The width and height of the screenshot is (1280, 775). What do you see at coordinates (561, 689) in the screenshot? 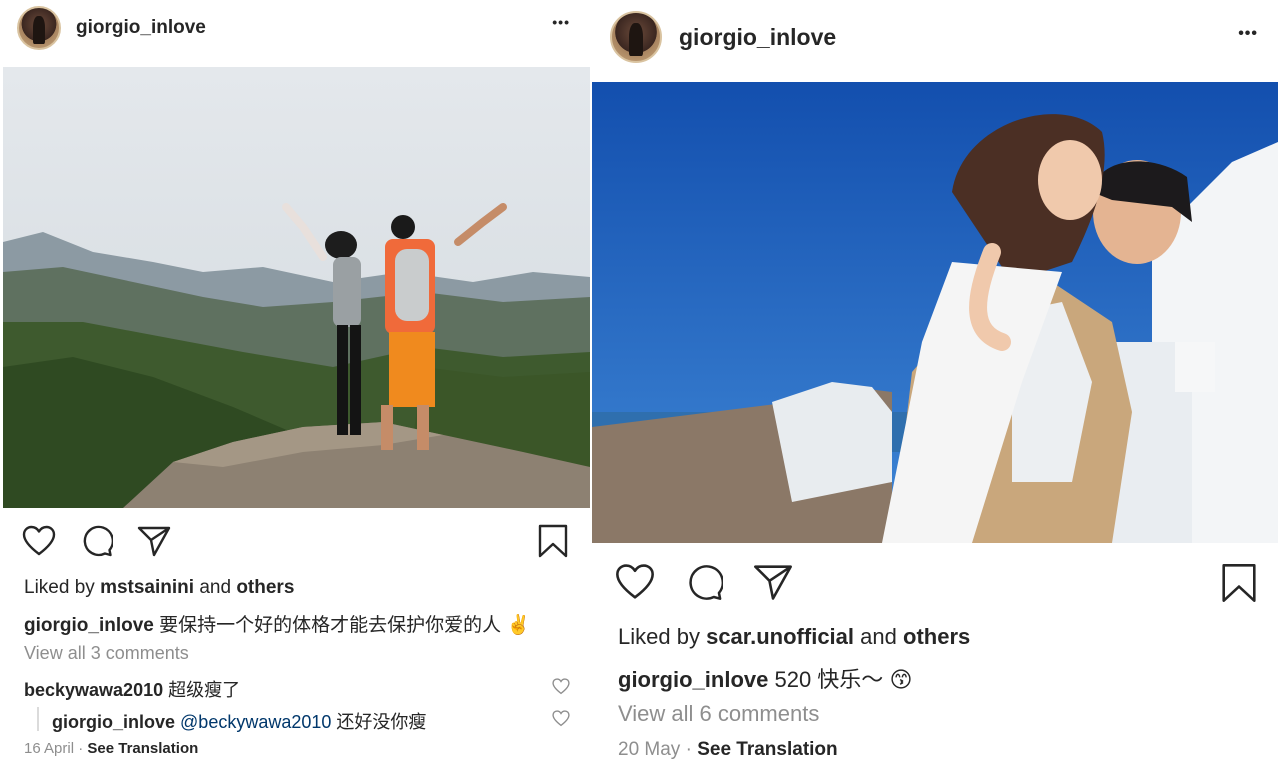
I see `comment-like-icon` at bounding box center [561, 689].